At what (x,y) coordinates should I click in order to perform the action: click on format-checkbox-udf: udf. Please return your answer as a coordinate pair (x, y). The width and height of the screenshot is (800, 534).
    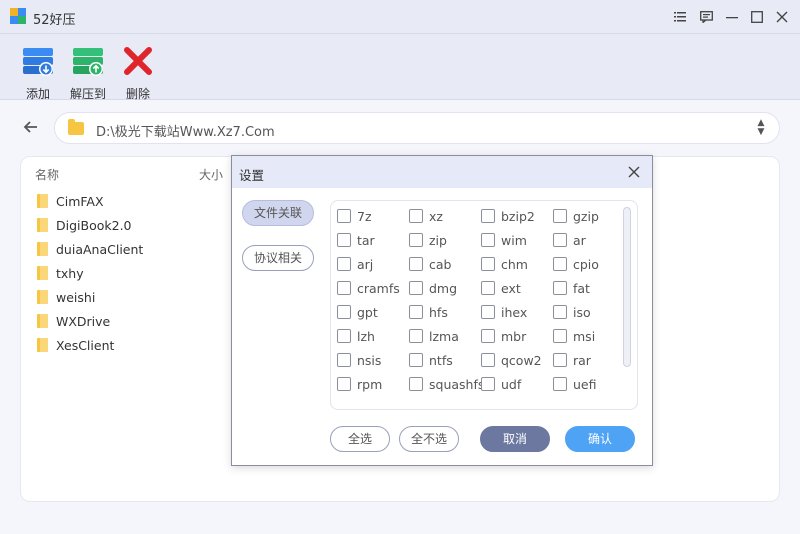
    Looking at the image, I should click on (517, 384).